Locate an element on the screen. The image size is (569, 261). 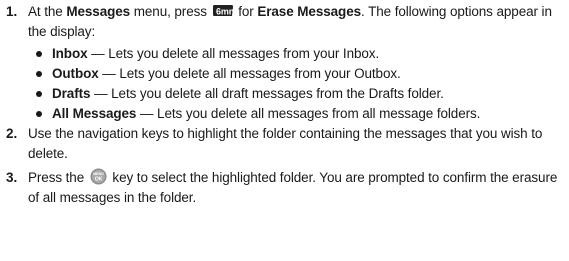
svg-text: 6mno is located at coordinates (225, 12).